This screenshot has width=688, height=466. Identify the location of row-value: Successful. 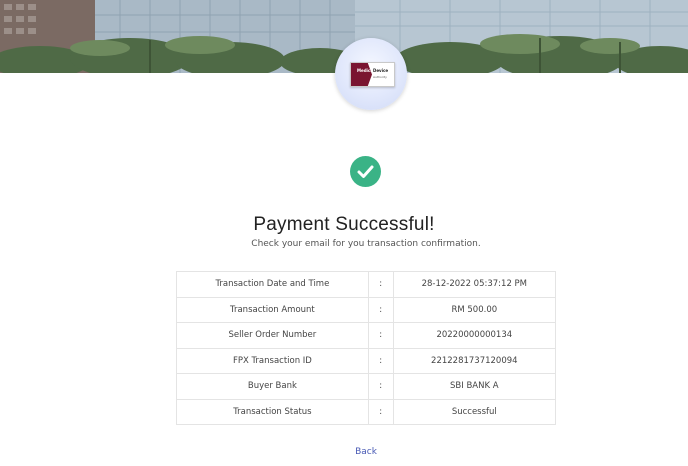
(474, 411).